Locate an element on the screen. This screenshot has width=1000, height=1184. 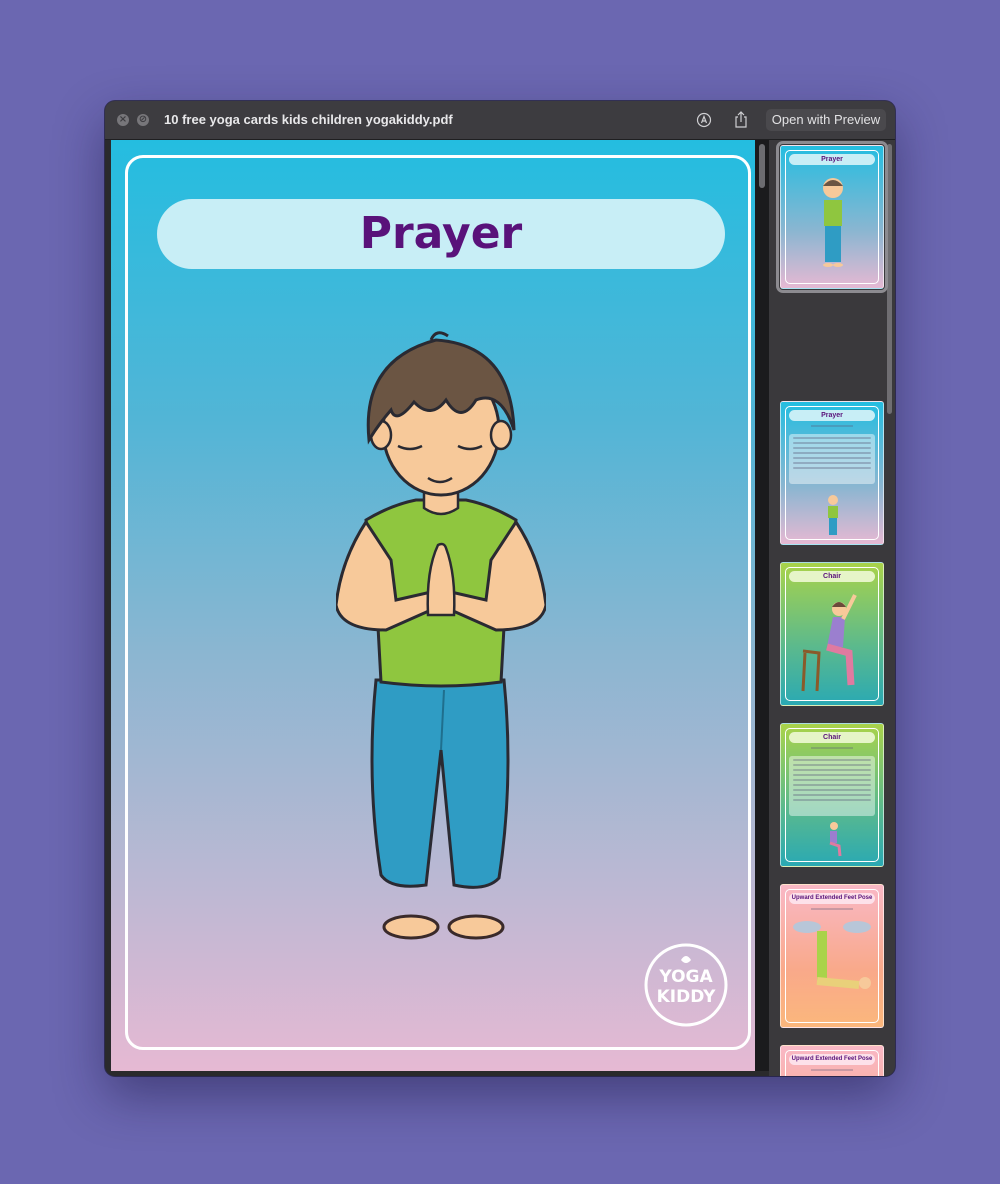
sidebar-scrollbar is located at coordinates (889, 279).